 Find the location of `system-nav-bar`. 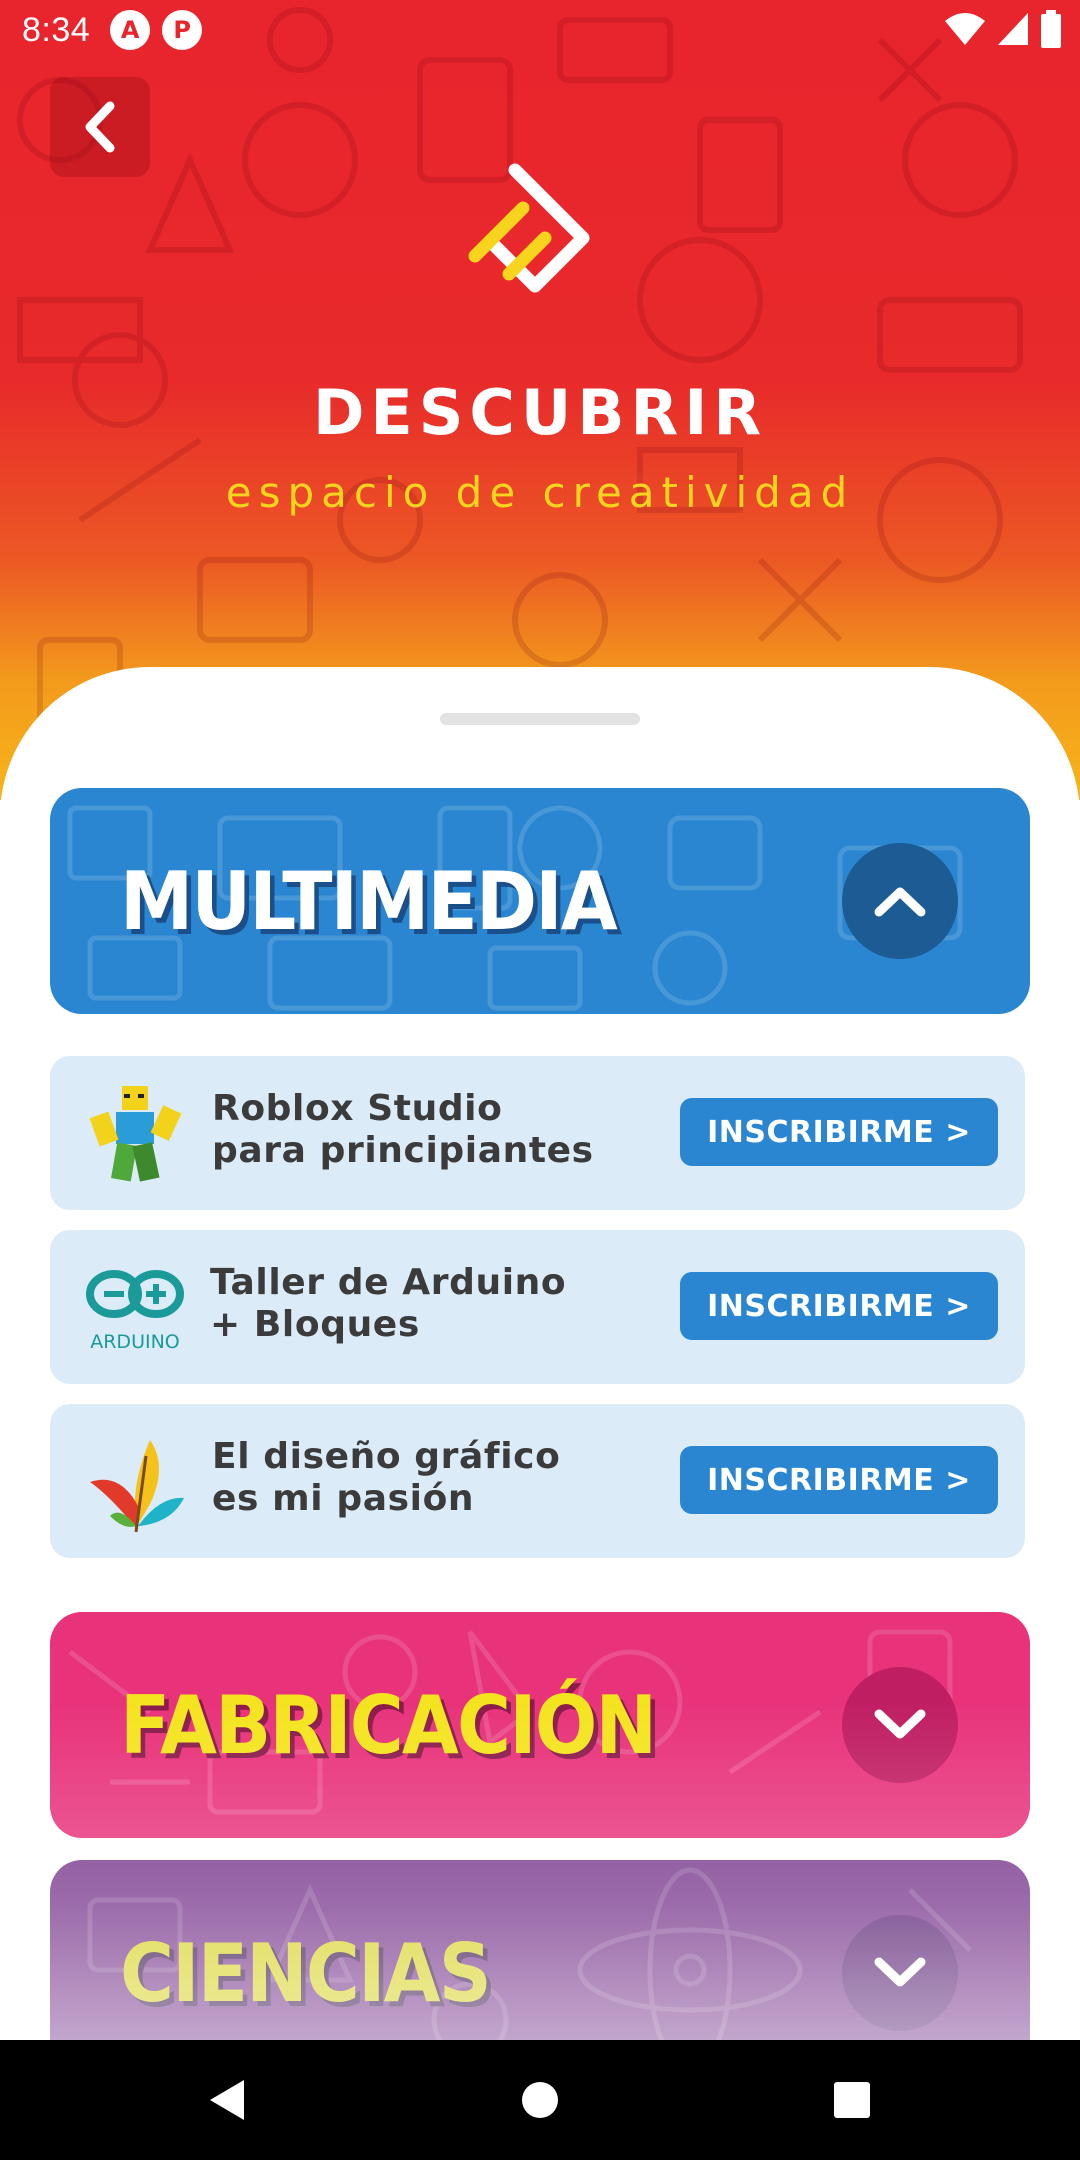

system-nav-bar is located at coordinates (540, 2100).